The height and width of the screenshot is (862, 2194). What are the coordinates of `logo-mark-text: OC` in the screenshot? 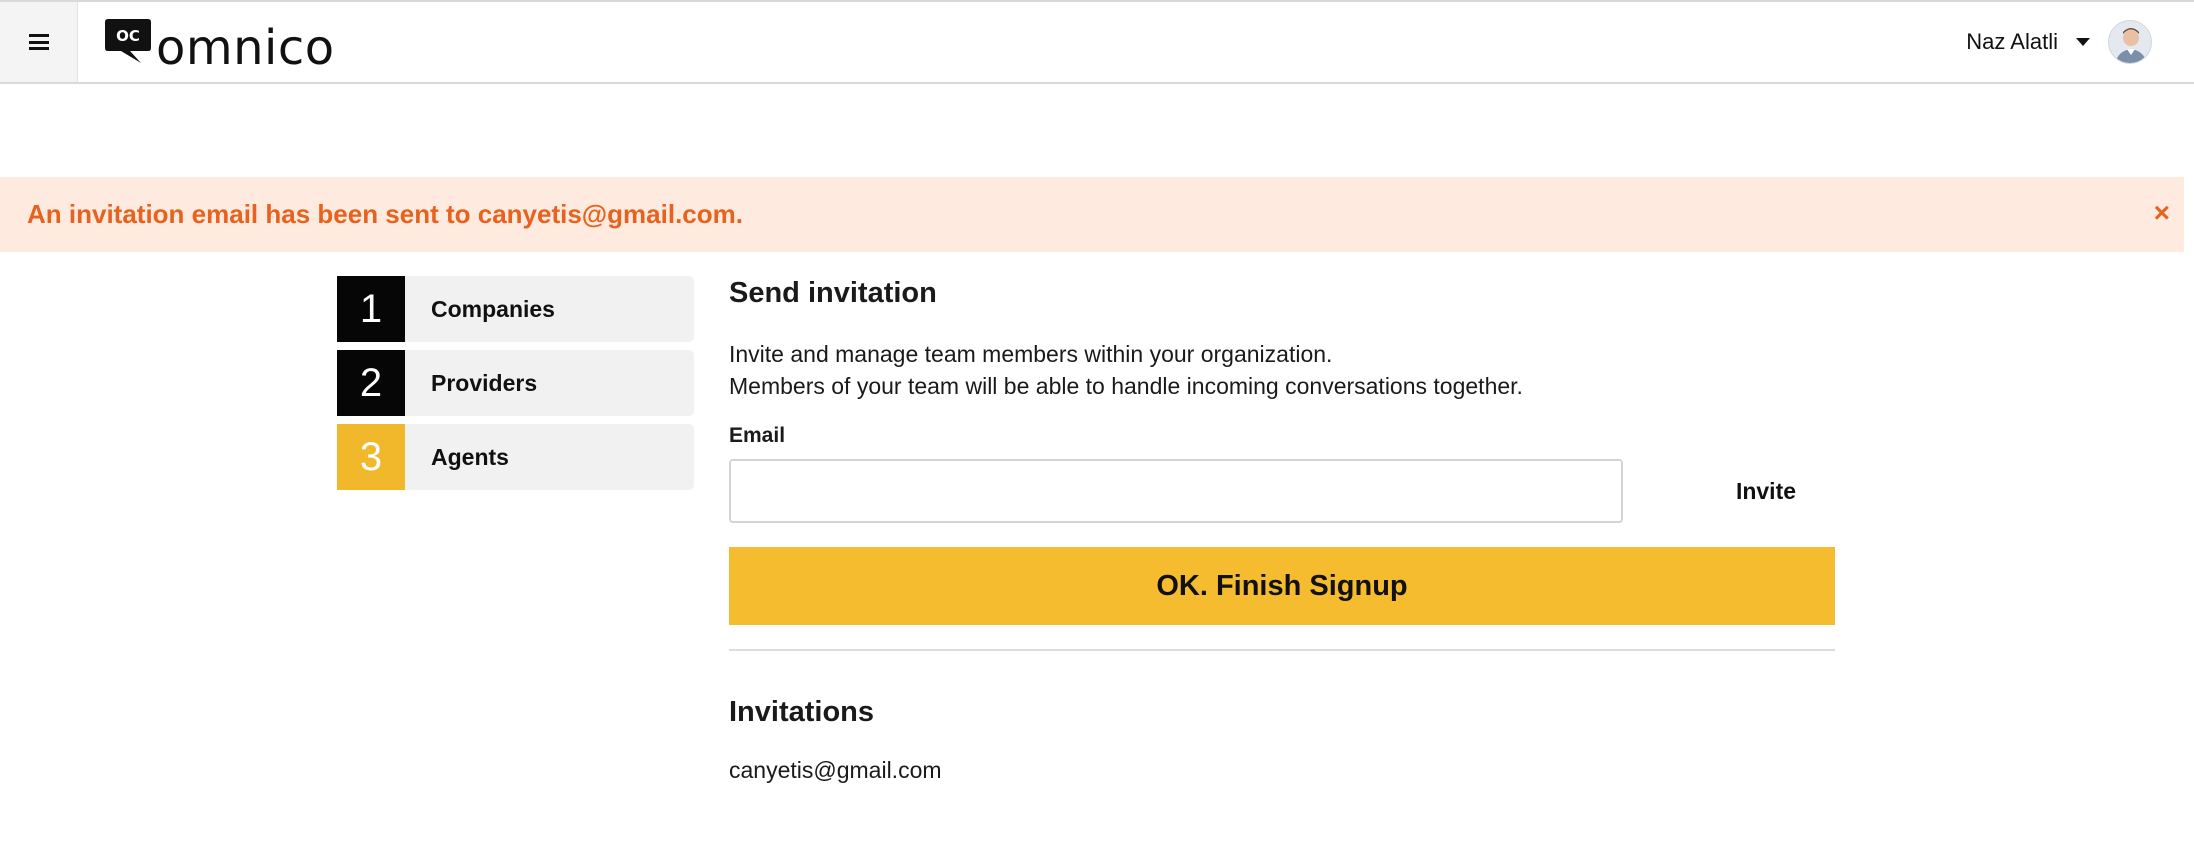 It's located at (128, 36).